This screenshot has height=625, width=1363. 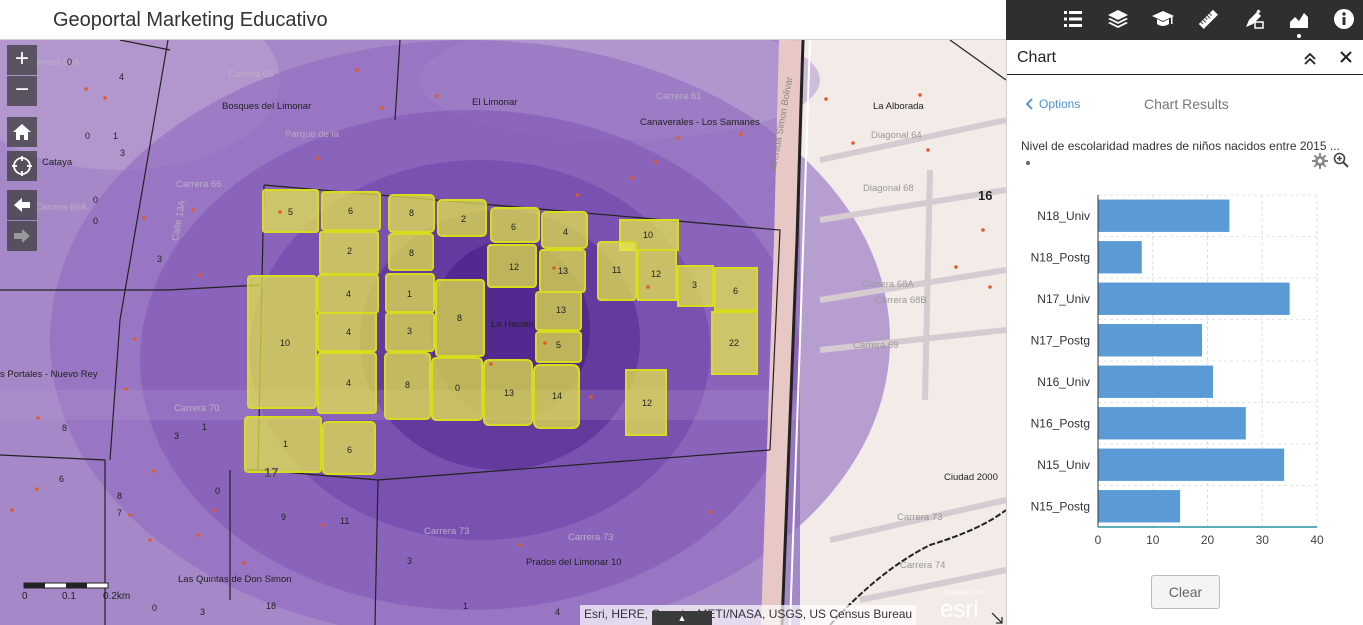 I want to click on street-label: Diagonal 68, so click(x=888, y=188).